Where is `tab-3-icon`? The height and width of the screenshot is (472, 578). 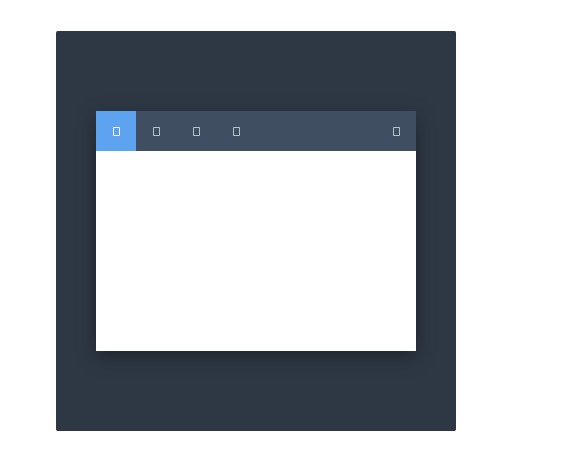 tab-3-icon is located at coordinates (196, 131).